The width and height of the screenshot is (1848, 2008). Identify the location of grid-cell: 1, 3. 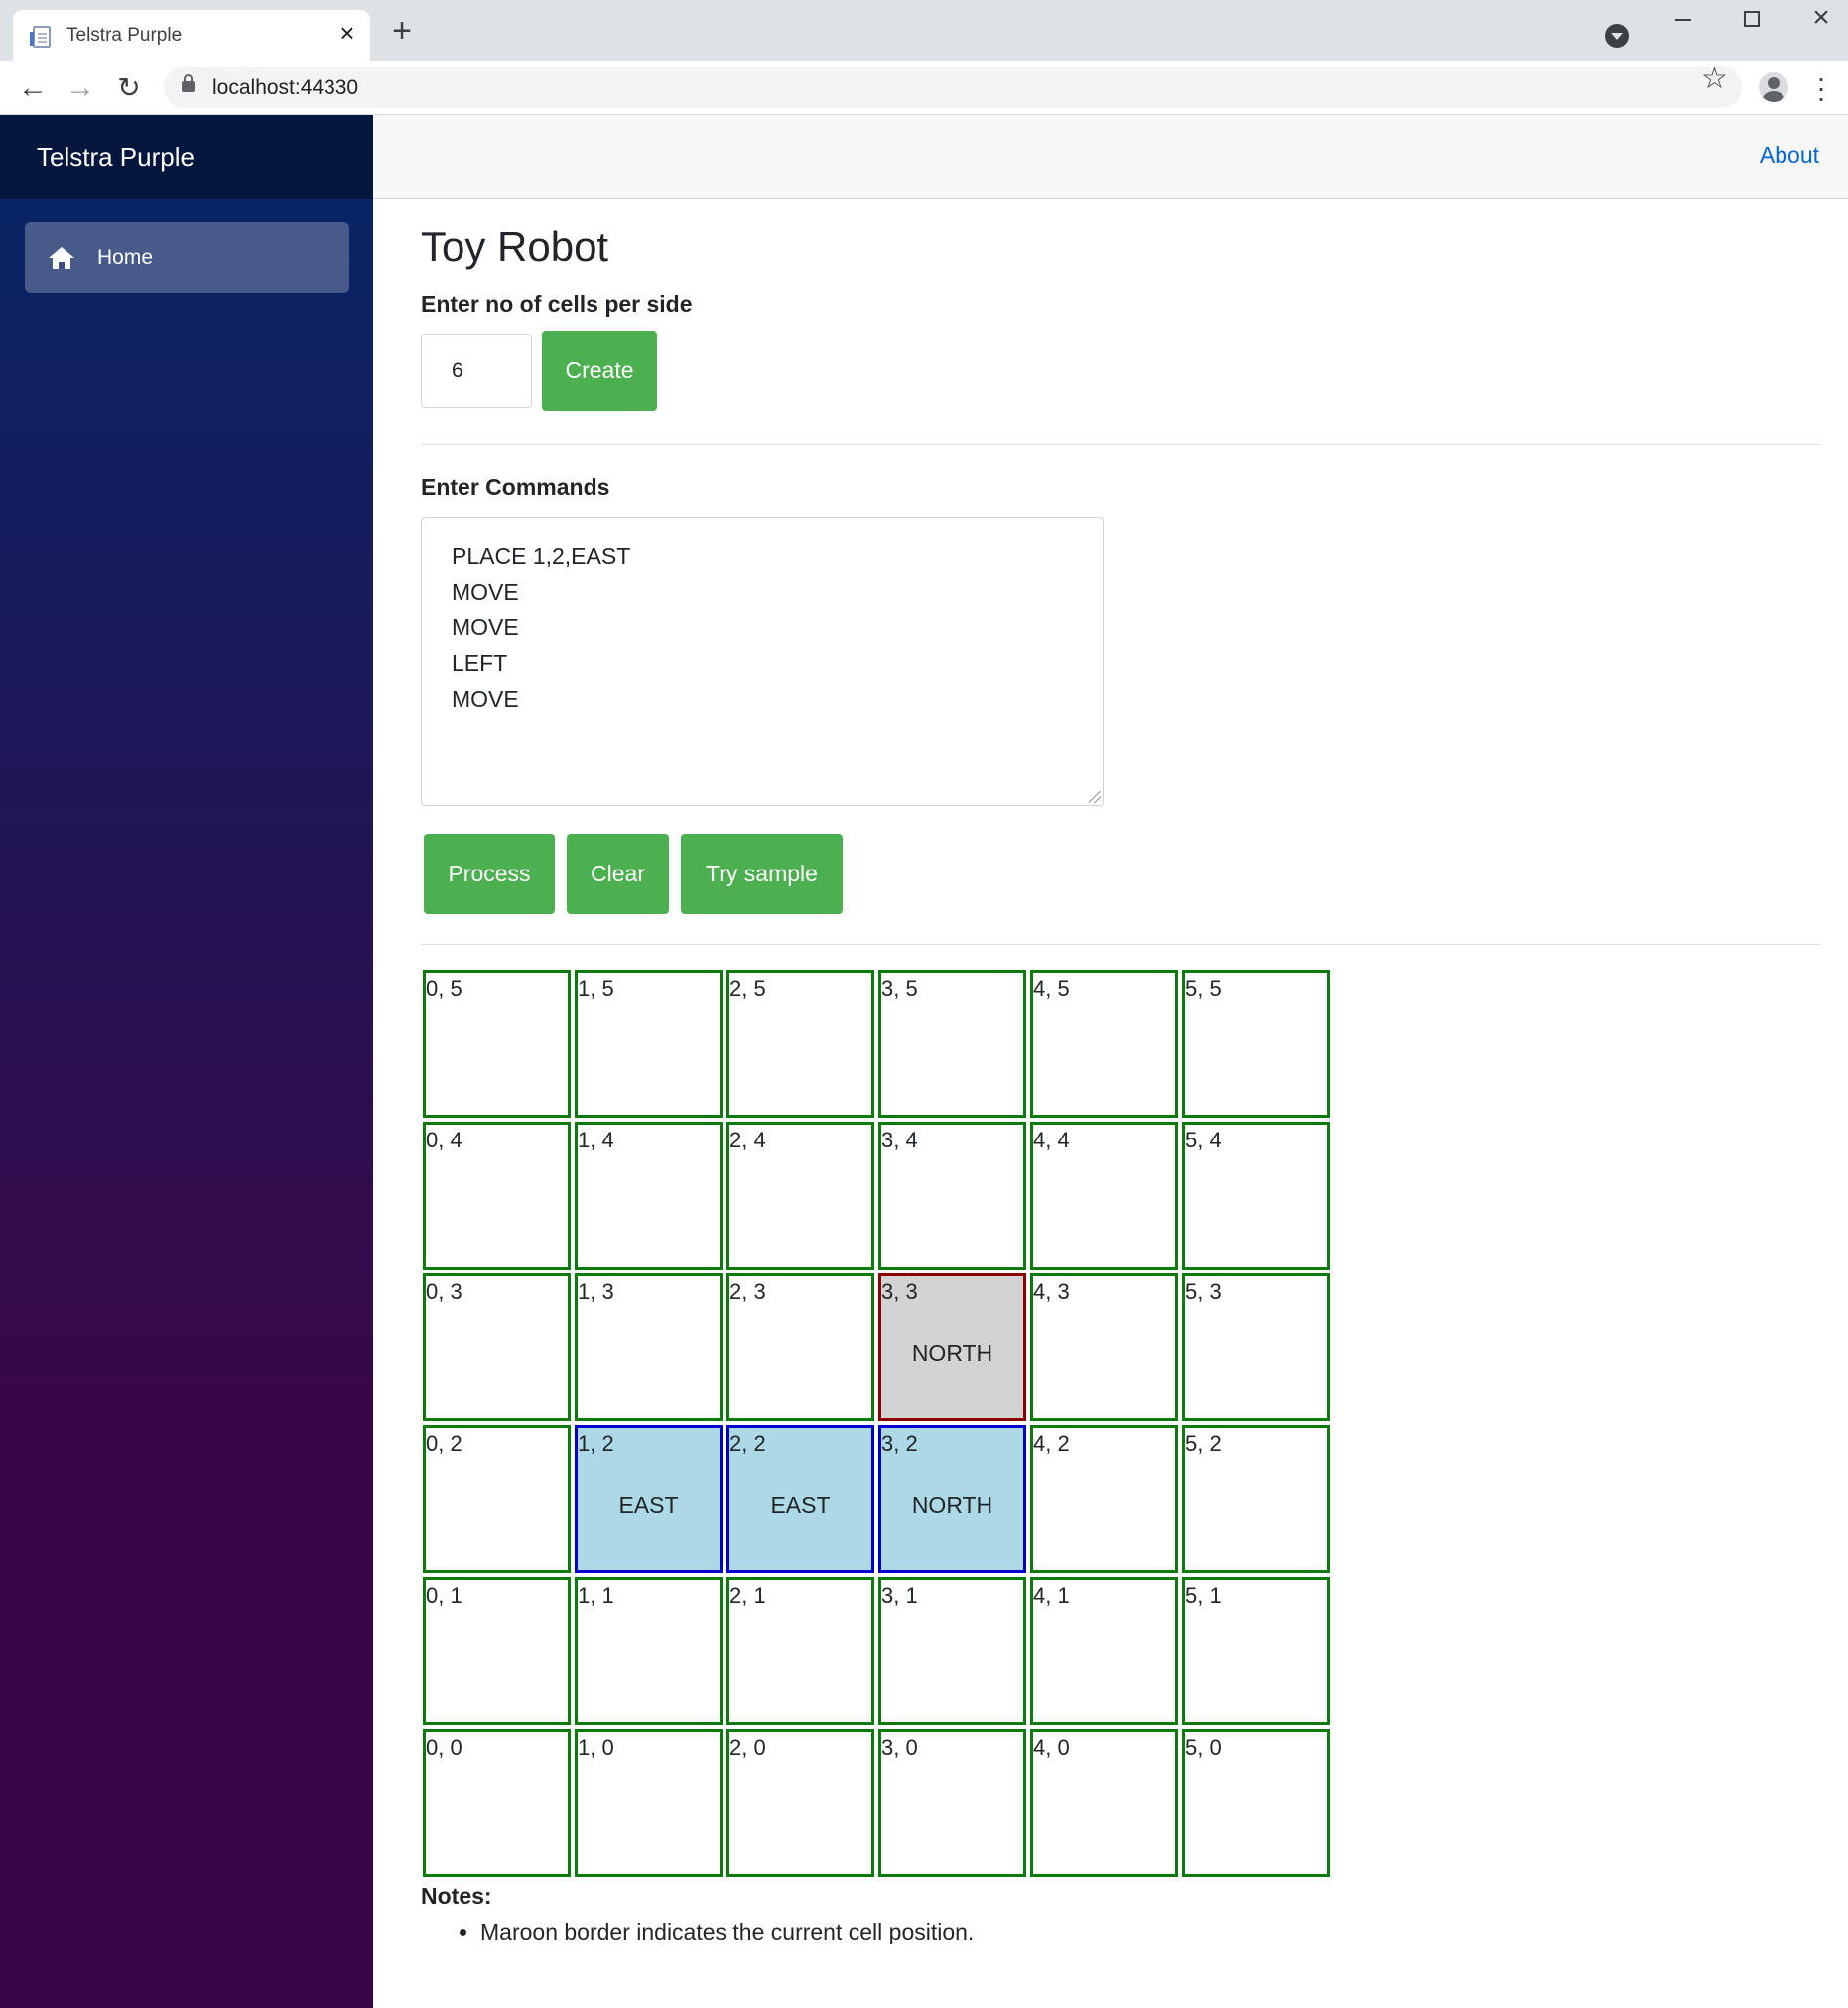
(649, 1347).